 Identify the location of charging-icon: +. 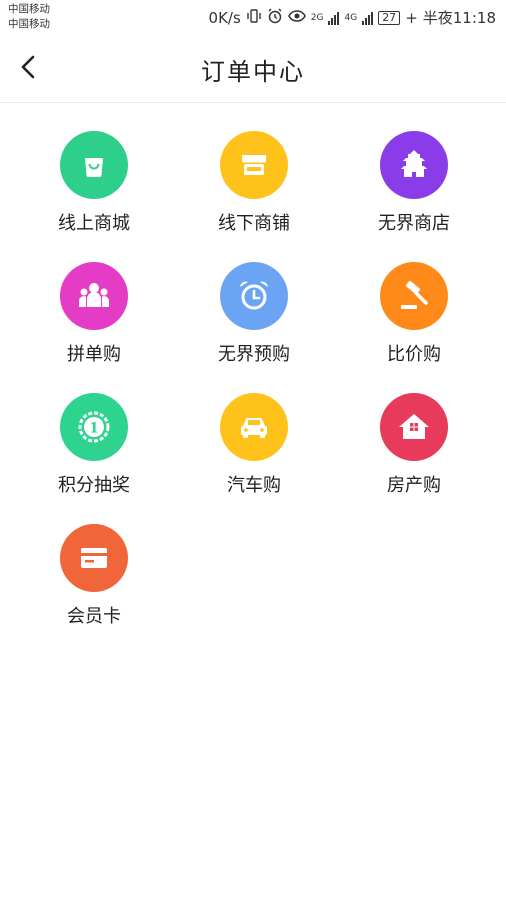
(411, 17).